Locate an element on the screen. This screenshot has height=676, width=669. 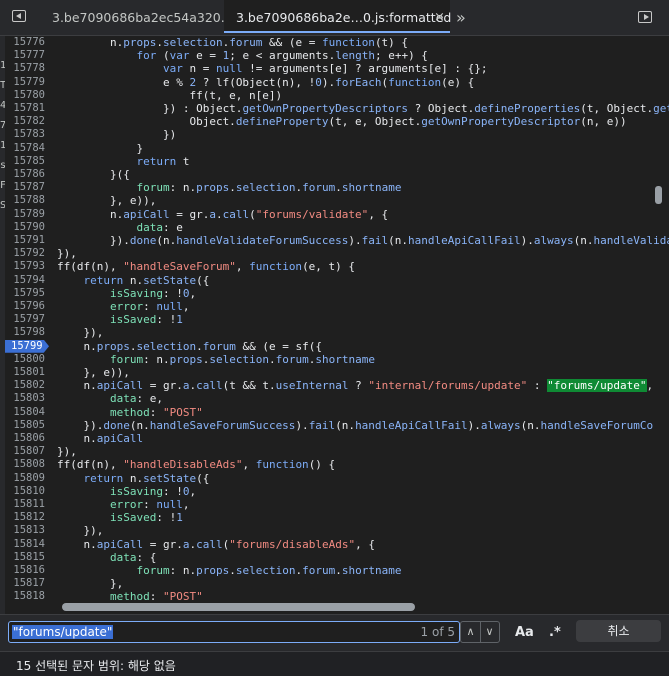
code-text: }, e)), is located at coordinates (93, 372).